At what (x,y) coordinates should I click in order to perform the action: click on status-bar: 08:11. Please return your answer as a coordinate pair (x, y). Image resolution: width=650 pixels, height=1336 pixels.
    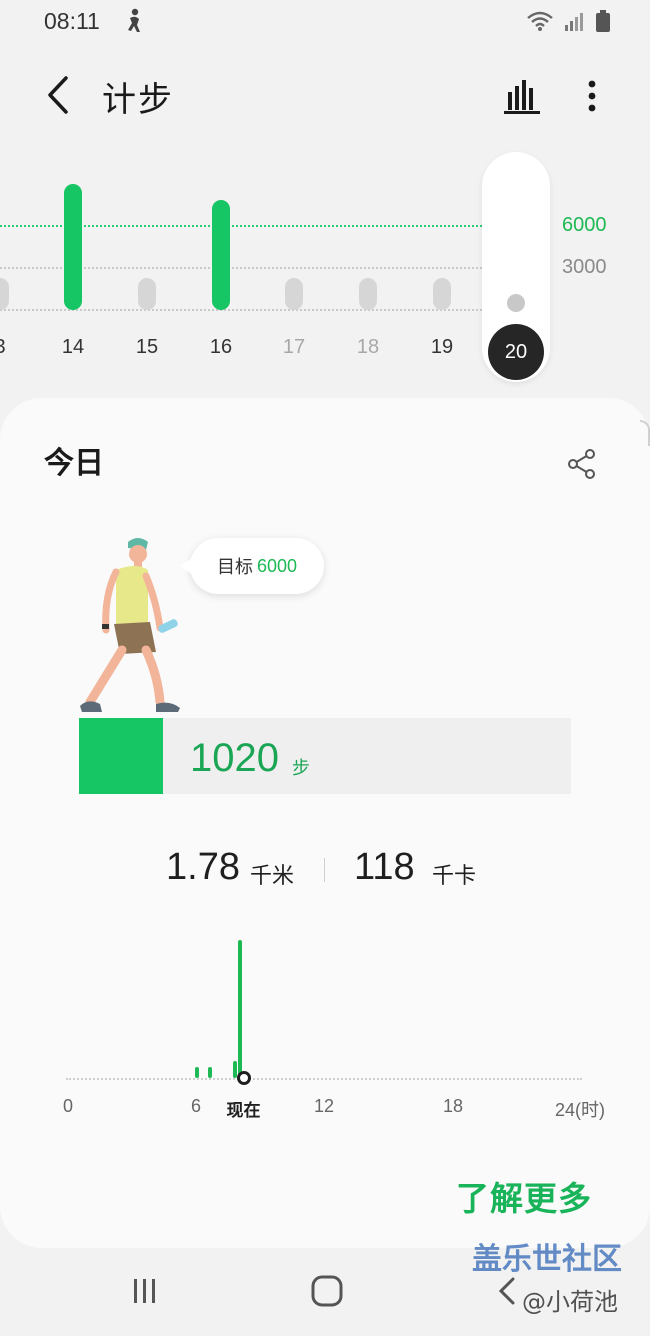
    Looking at the image, I should click on (325, 23).